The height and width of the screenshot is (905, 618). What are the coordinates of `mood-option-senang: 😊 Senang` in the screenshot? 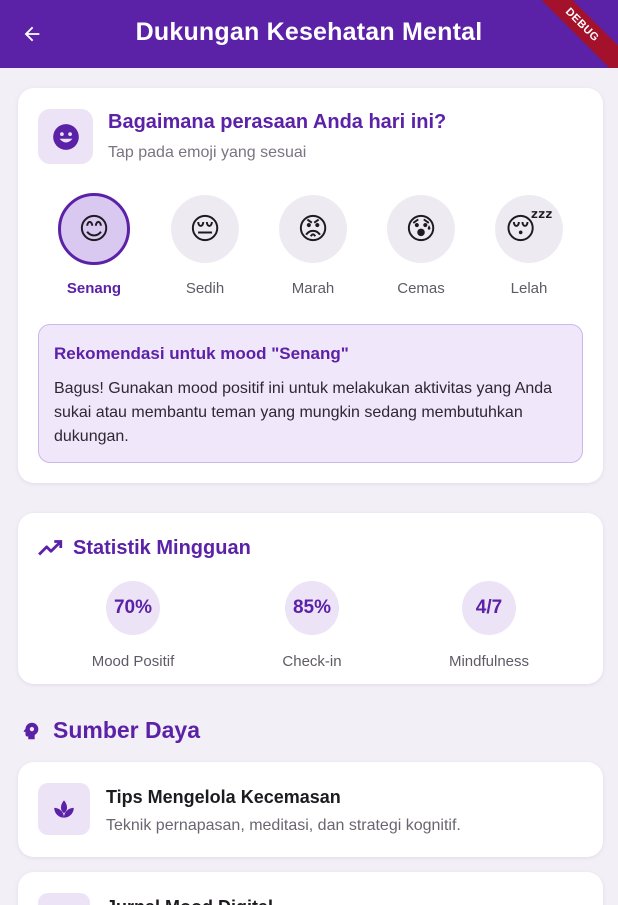 It's located at (94, 245).